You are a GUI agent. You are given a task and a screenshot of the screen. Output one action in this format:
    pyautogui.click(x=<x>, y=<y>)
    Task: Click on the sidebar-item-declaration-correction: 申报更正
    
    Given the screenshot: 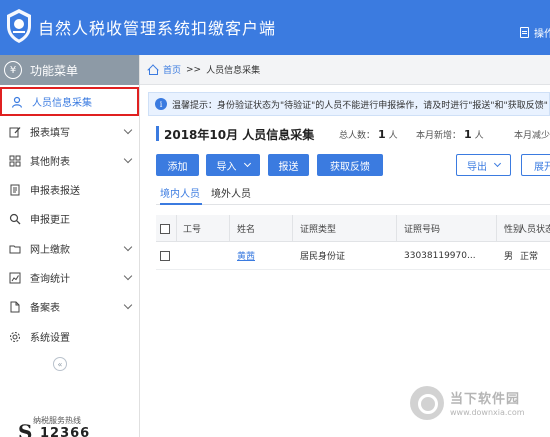 What is the action you would take?
    pyautogui.click(x=69, y=218)
    